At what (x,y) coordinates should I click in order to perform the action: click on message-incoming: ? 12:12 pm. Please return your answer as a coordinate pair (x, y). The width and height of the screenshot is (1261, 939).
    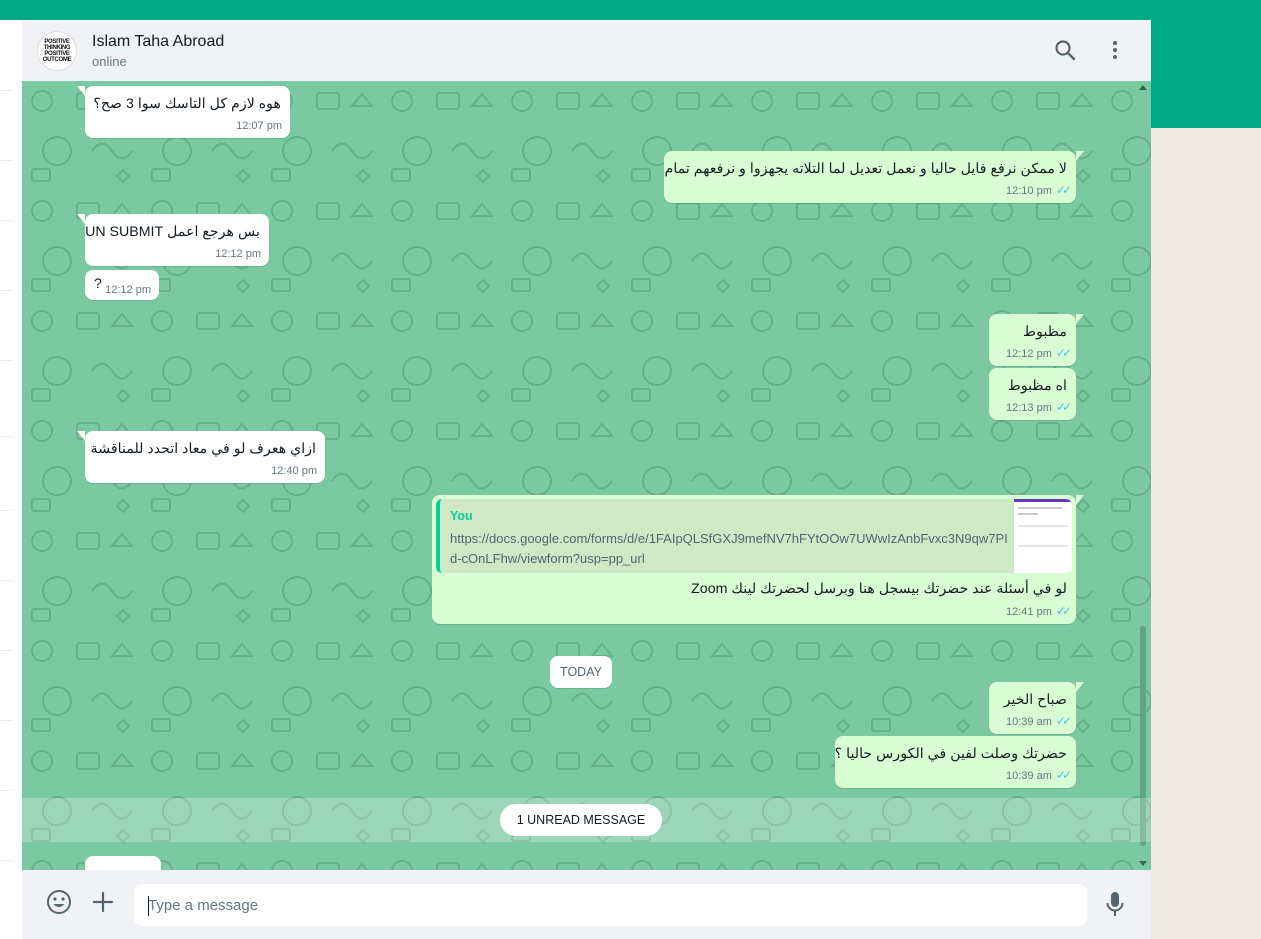
    Looking at the image, I should click on (122, 285).